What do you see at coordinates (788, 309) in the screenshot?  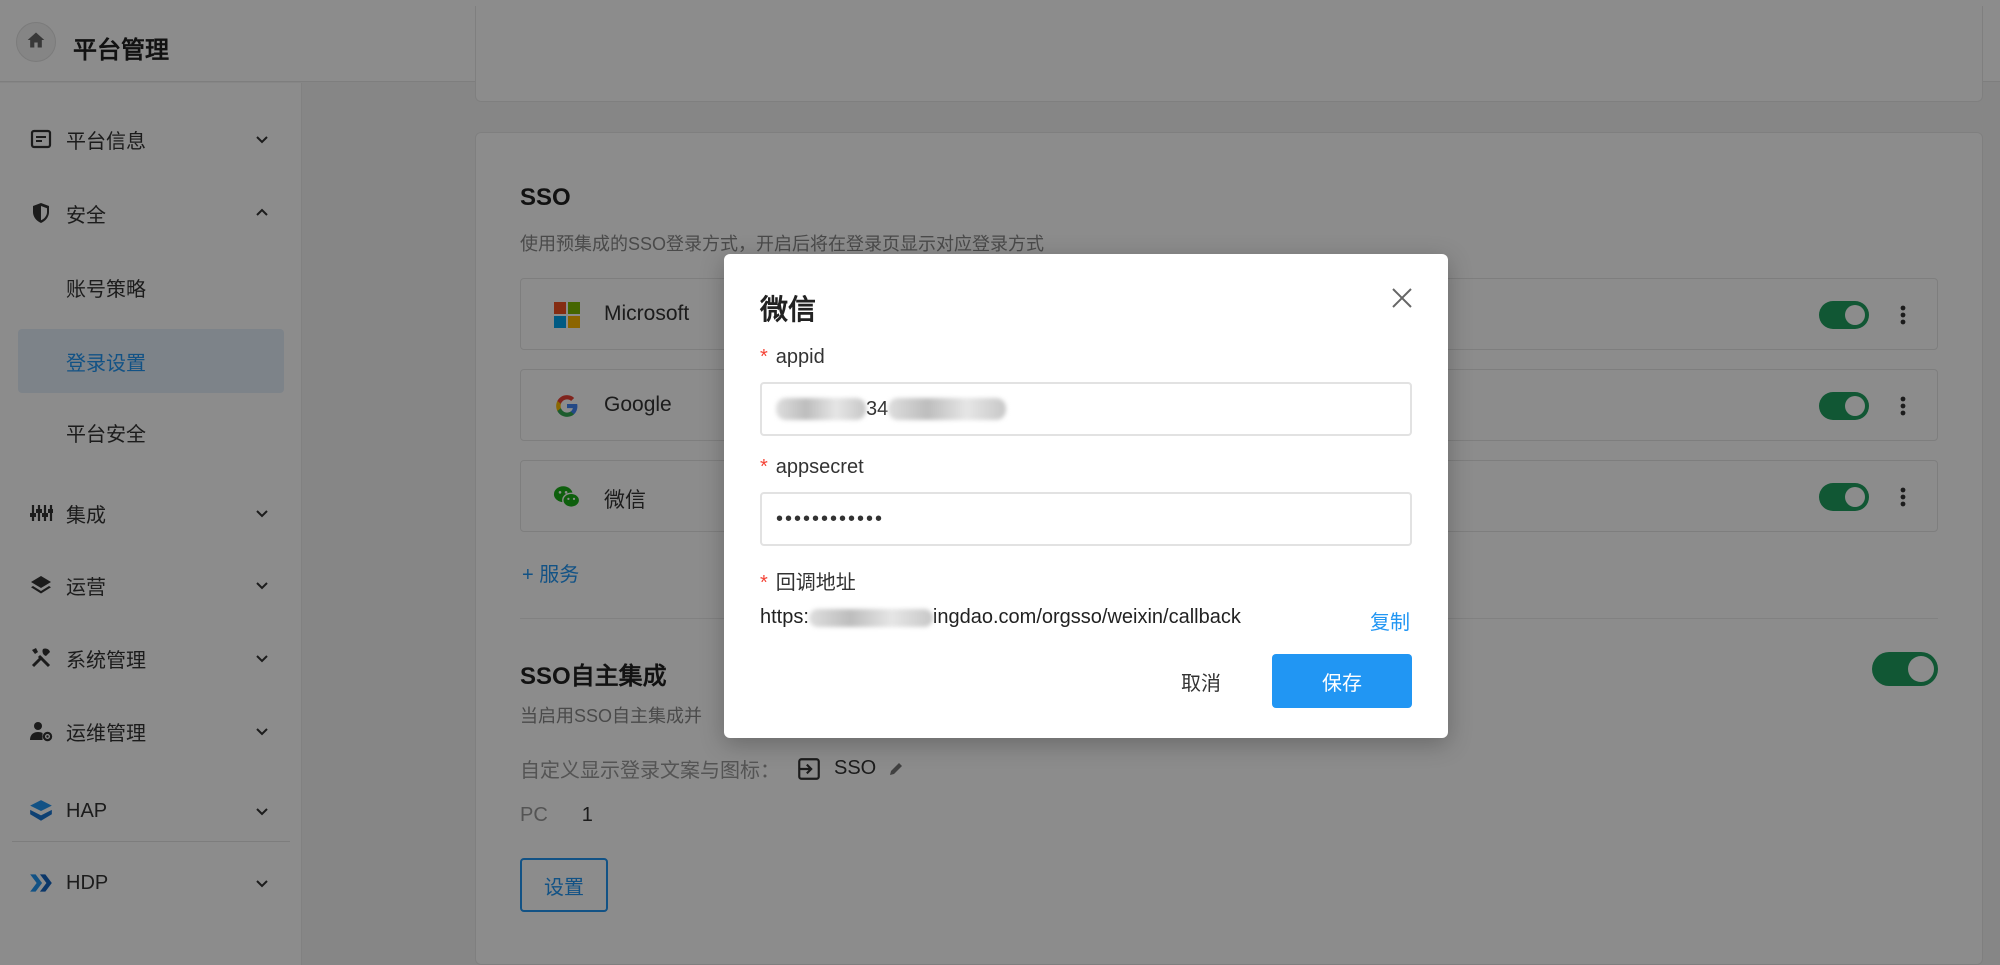 I see `dialog-title: 微信` at bounding box center [788, 309].